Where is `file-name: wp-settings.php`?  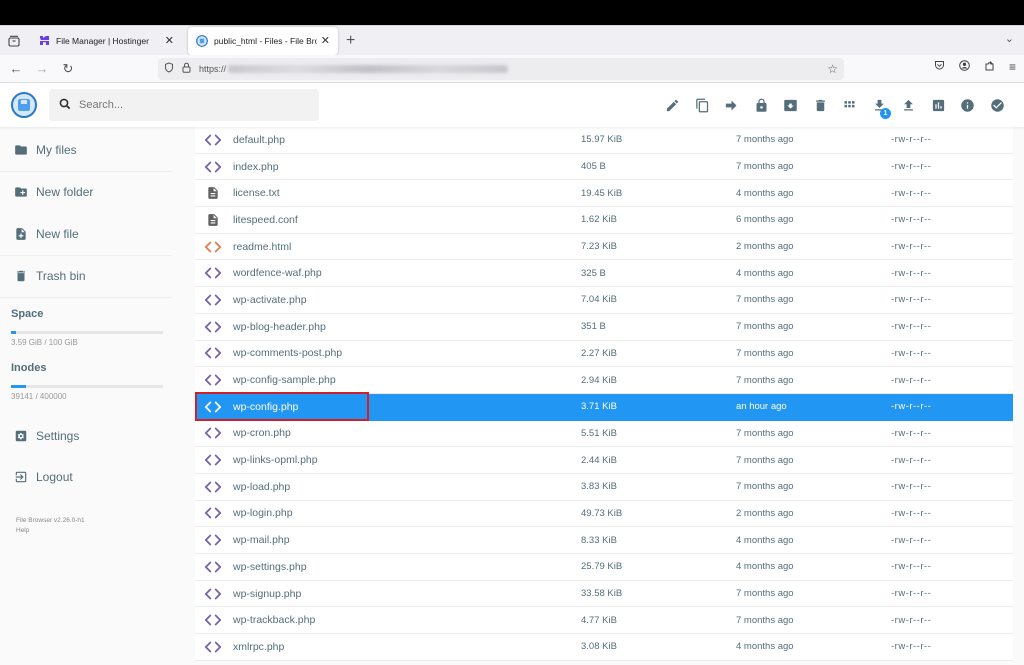 file-name: wp-settings.php is located at coordinates (270, 566).